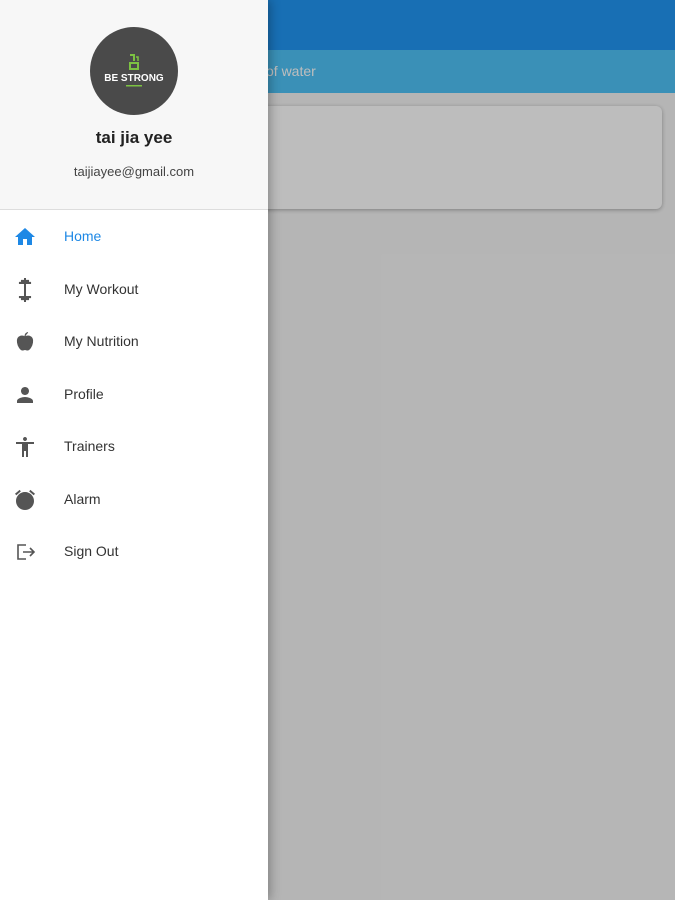 This screenshot has height=900, width=675. I want to click on apple-icon, so click(25, 342).